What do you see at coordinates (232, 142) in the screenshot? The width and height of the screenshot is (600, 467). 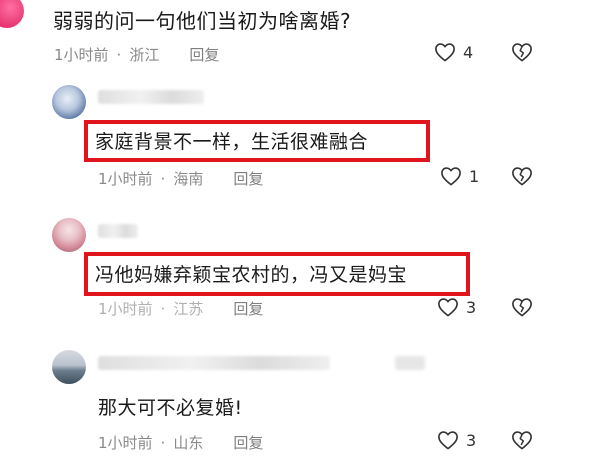 I see `comment-text: 家庭背景不一样，生活很难融合` at bounding box center [232, 142].